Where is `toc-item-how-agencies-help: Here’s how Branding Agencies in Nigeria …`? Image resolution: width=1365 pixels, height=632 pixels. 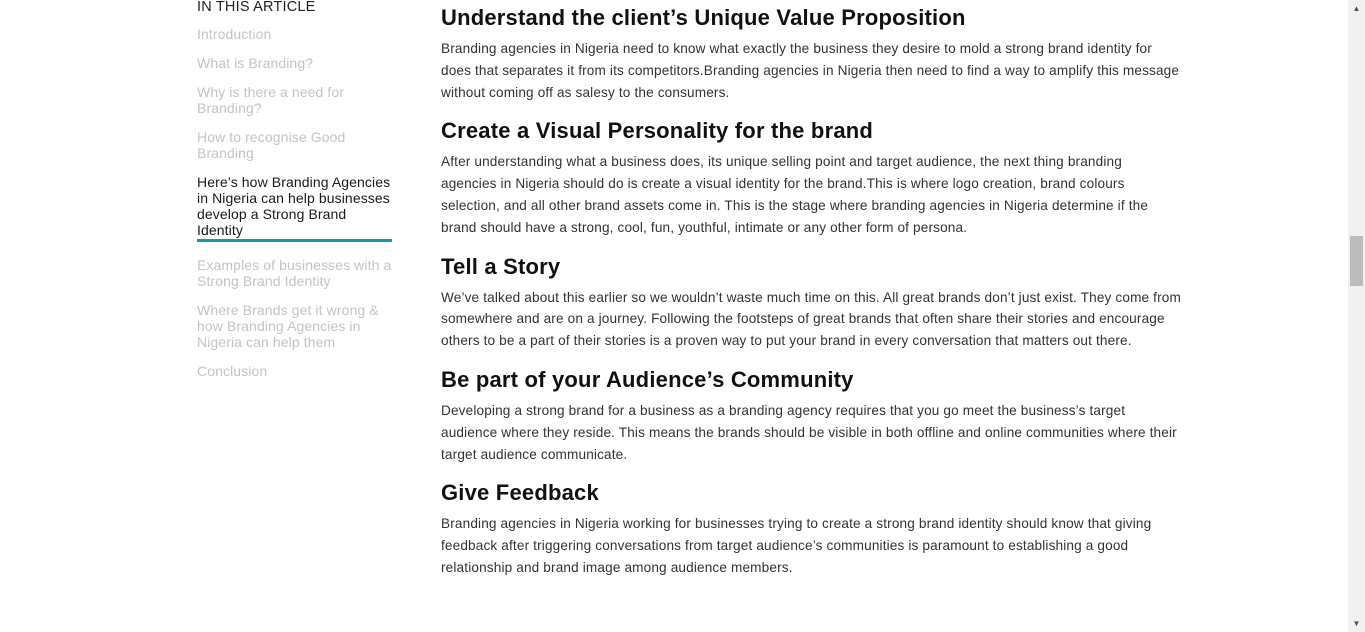
toc-item-how-agencies-help: Here’s how Branding Agencies in Nigeria … is located at coordinates (294, 208).